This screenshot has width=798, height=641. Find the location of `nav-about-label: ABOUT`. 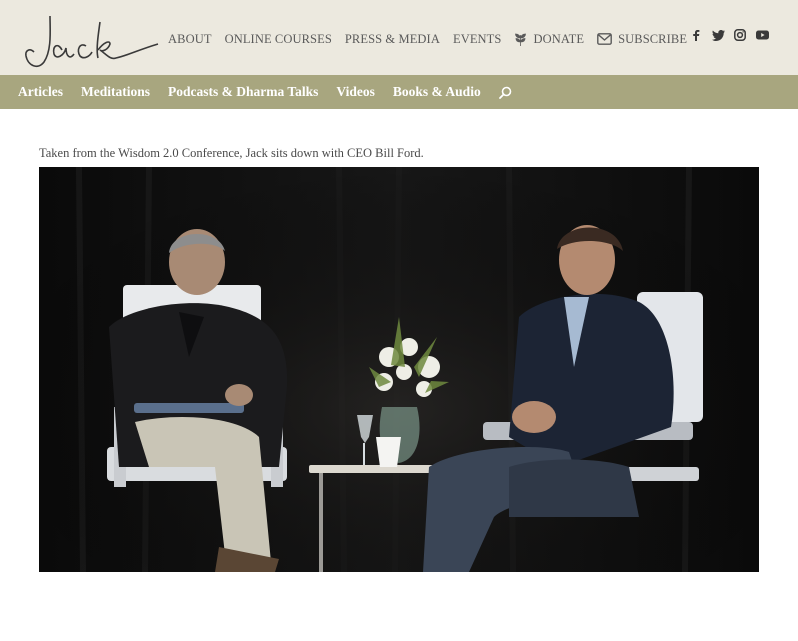

nav-about-label: ABOUT is located at coordinates (190, 38).